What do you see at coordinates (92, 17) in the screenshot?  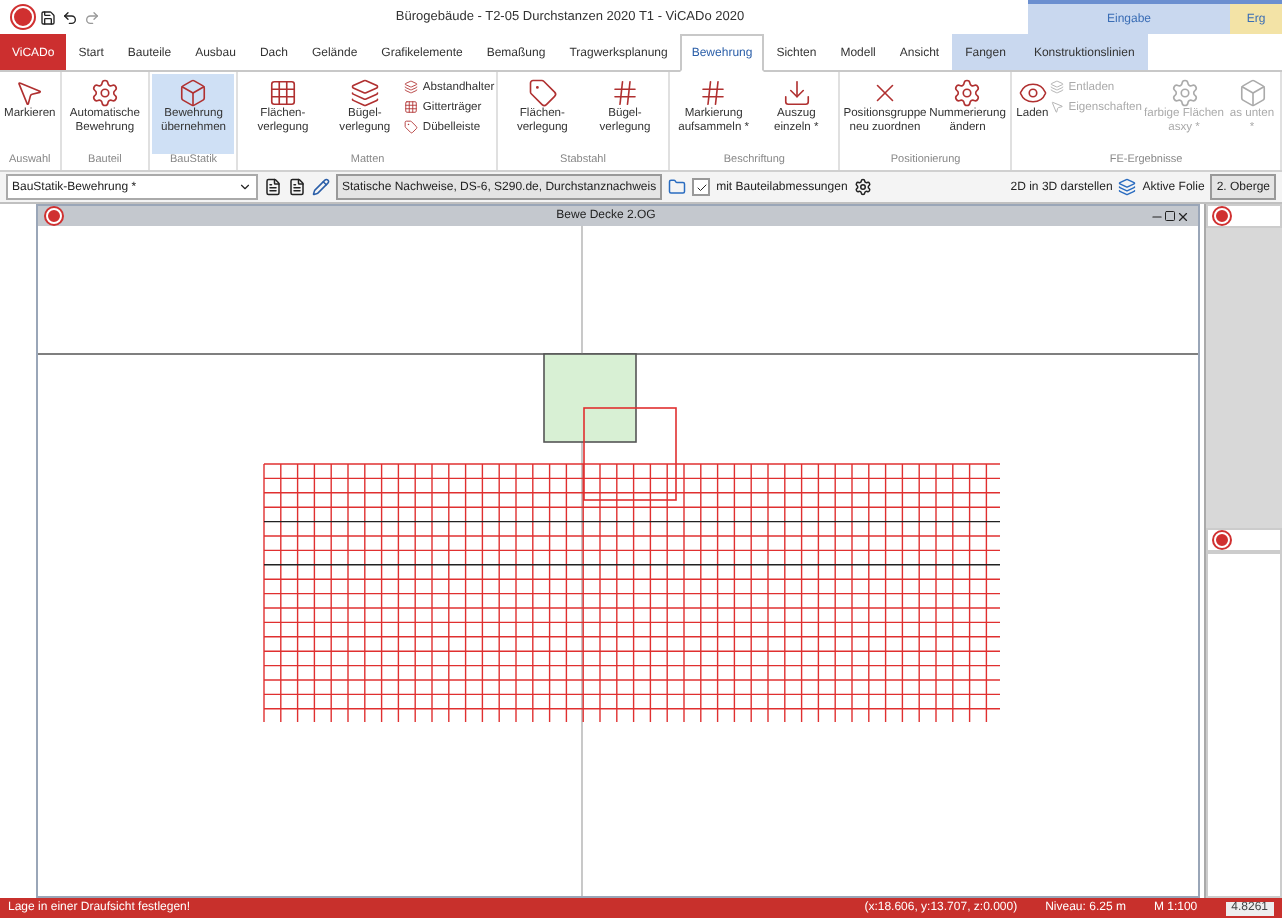 I see `redo-icon` at bounding box center [92, 17].